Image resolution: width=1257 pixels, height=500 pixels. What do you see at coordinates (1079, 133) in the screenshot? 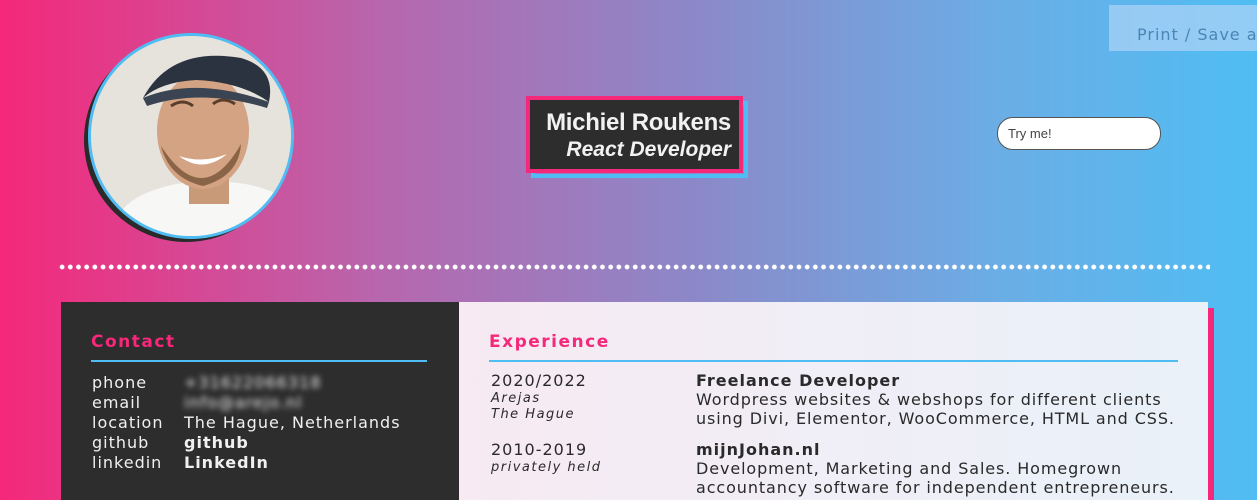
I see `try-me-input` at bounding box center [1079, 133].